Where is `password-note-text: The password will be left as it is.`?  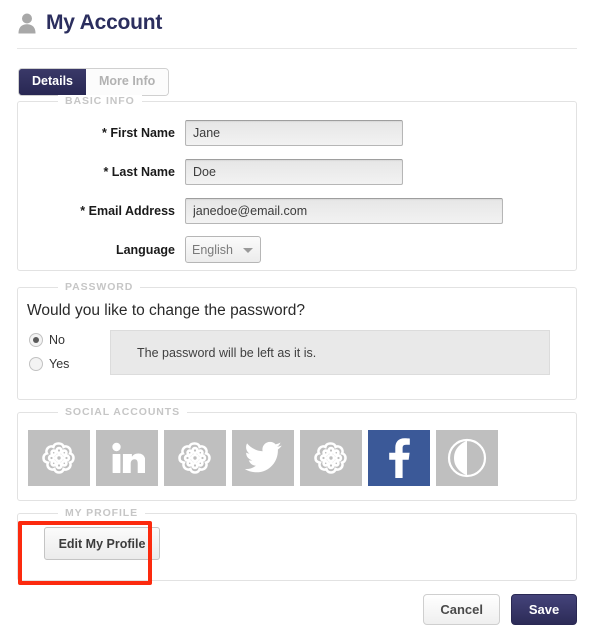 password-note-text: The password will be left as it is. is located at coordinates (227, 352).